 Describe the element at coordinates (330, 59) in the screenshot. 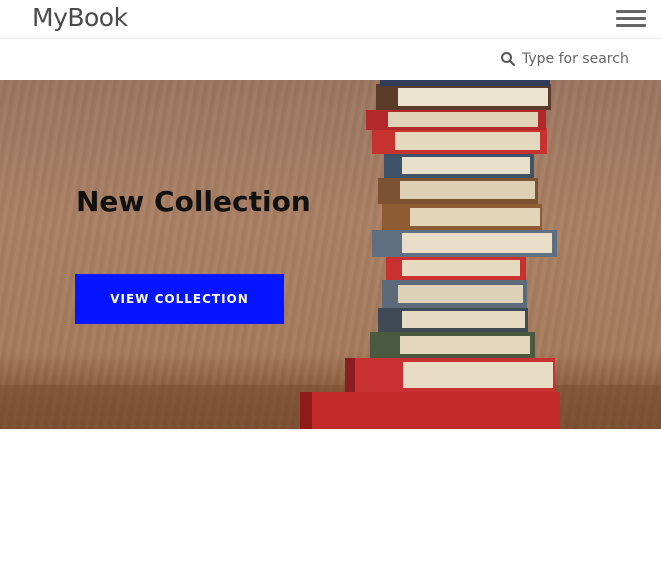

I see `search-bar` at that location.